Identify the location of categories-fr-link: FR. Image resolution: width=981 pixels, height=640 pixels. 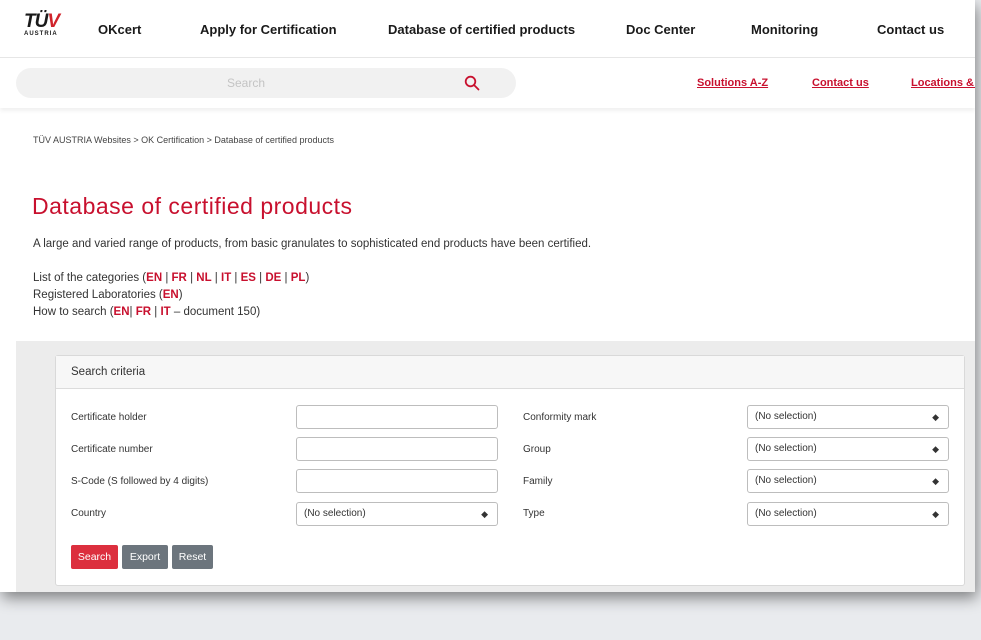
(179, 278).